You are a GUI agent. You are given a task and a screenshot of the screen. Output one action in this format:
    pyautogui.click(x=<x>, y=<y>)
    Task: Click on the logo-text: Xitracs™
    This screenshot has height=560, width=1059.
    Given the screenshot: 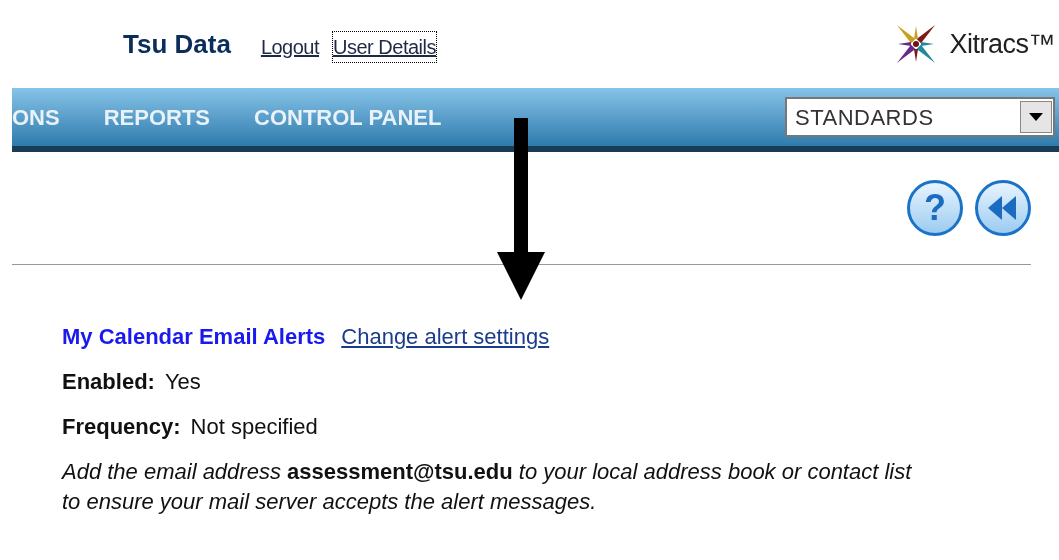 What is the action you would take?
    pyautogui.click(x=1002, y=44)
    